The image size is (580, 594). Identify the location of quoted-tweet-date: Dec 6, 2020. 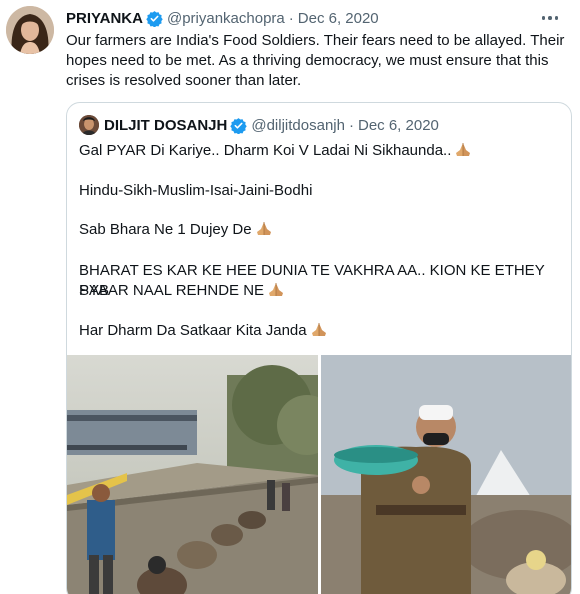
(398, 125).